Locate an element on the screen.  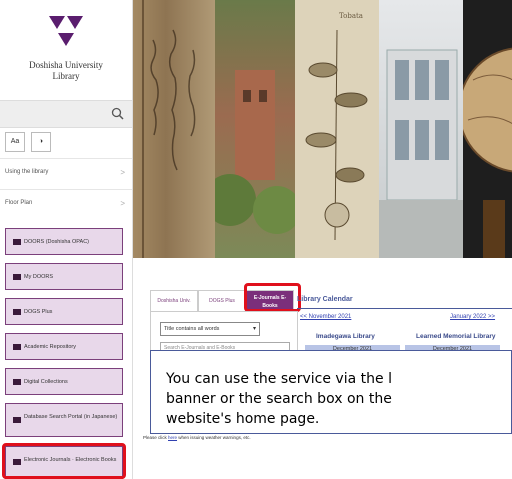
calligraphy-image is located at coordinates (169, 129).